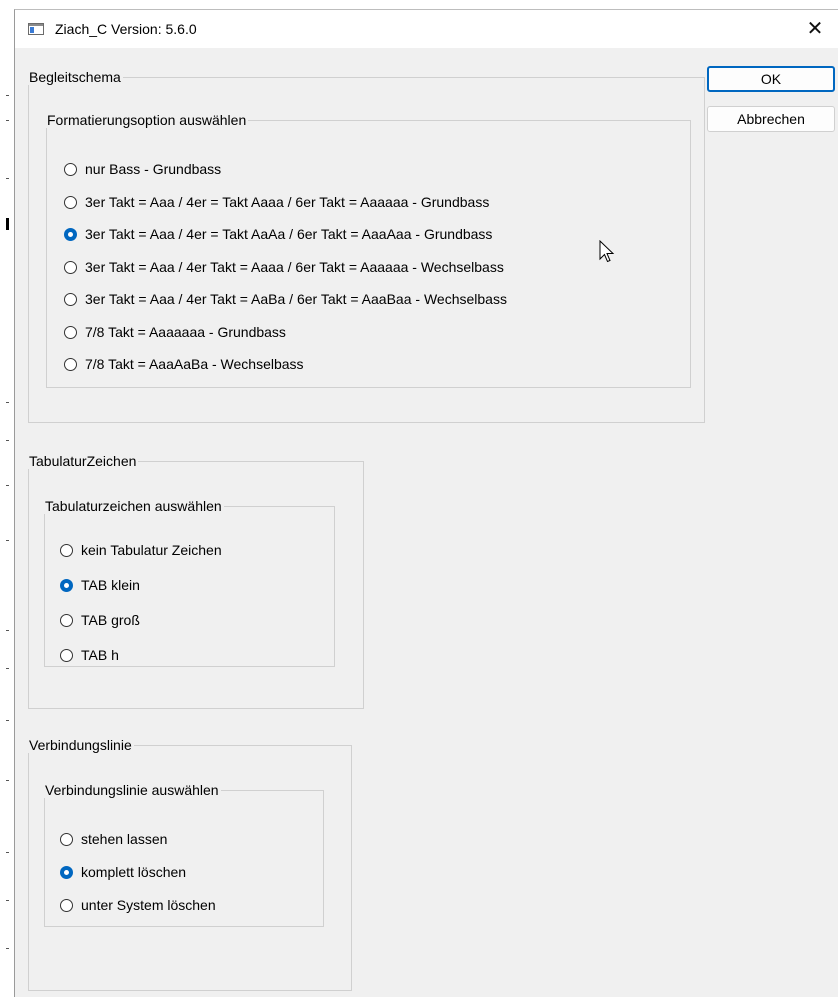 The width and height of the screenshot is (838, 997). I want to click on begleitschema-title: Begleitschema, so click(75, 77).